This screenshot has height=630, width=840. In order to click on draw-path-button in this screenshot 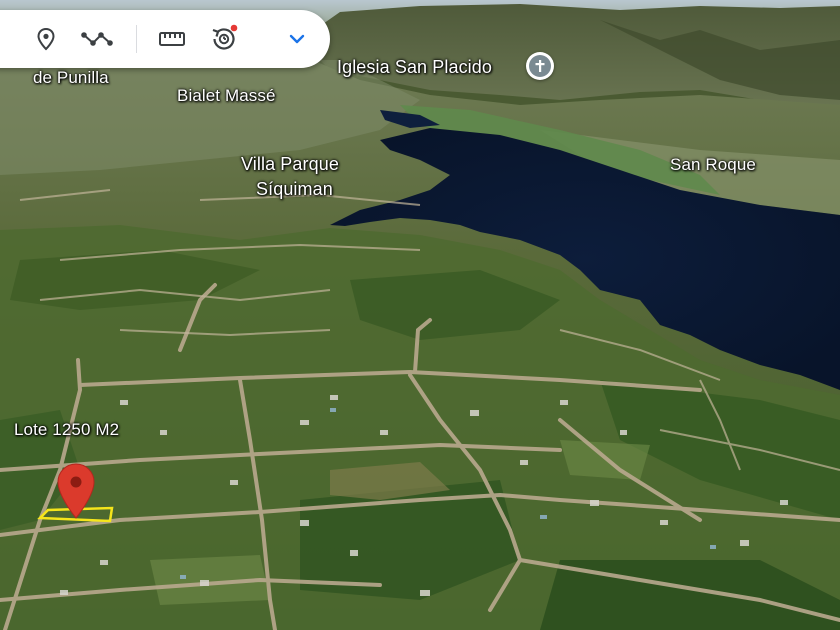, I will do `click(97, 39)`.